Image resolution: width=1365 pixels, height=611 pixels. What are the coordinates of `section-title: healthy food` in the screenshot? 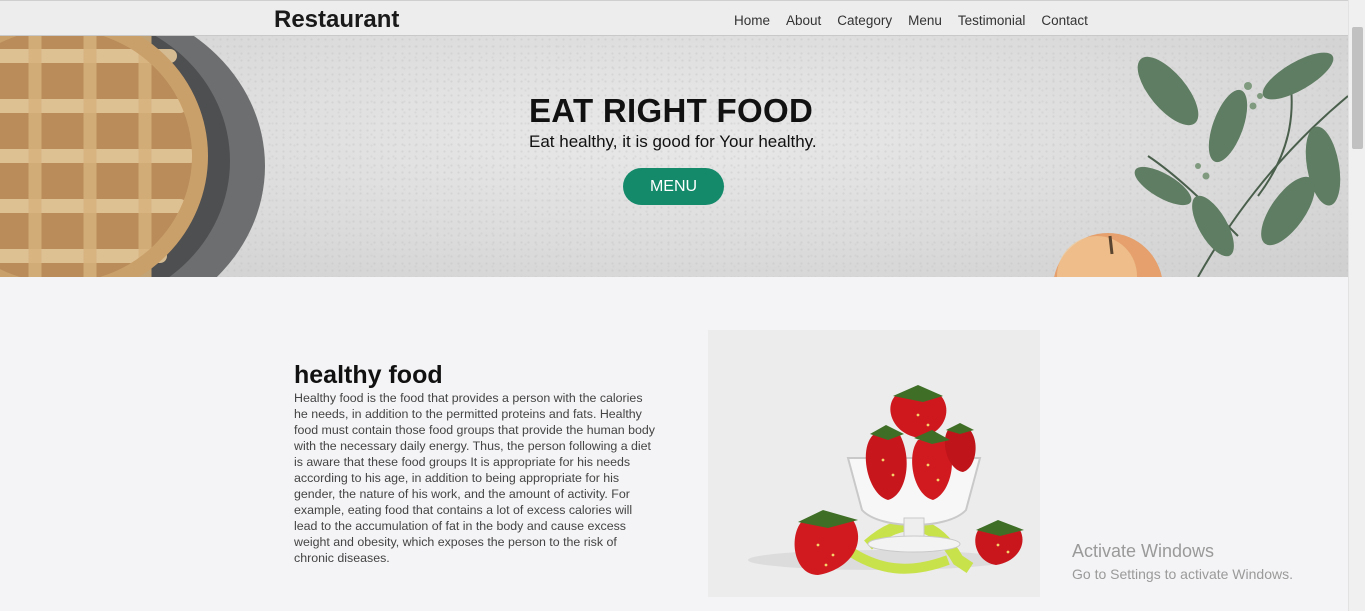 It's located at (368, 375).